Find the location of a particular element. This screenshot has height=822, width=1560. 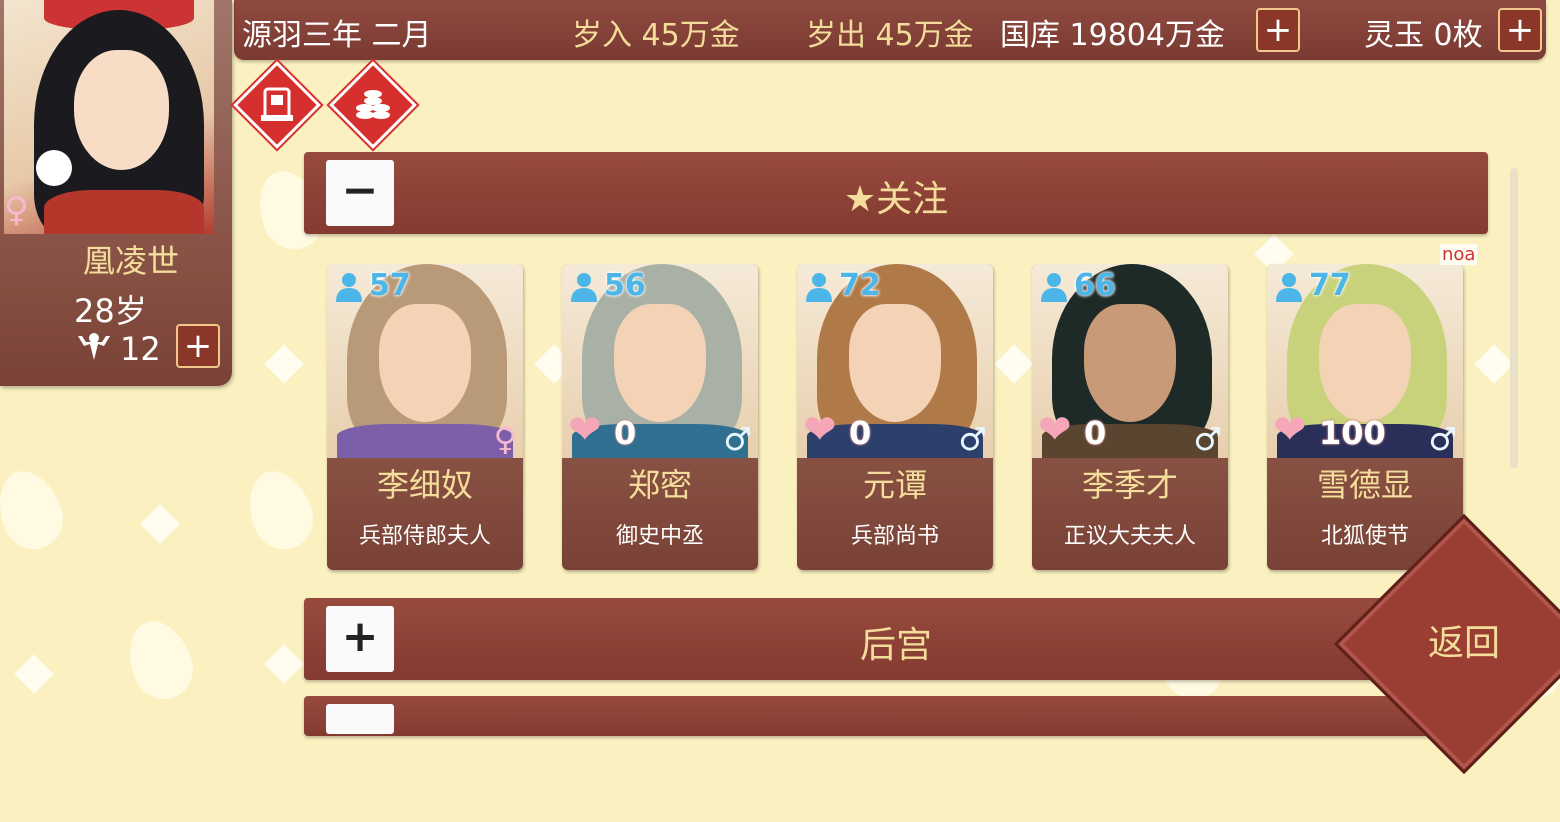

favor-value: 100 is located at coordinates (1352, 433).